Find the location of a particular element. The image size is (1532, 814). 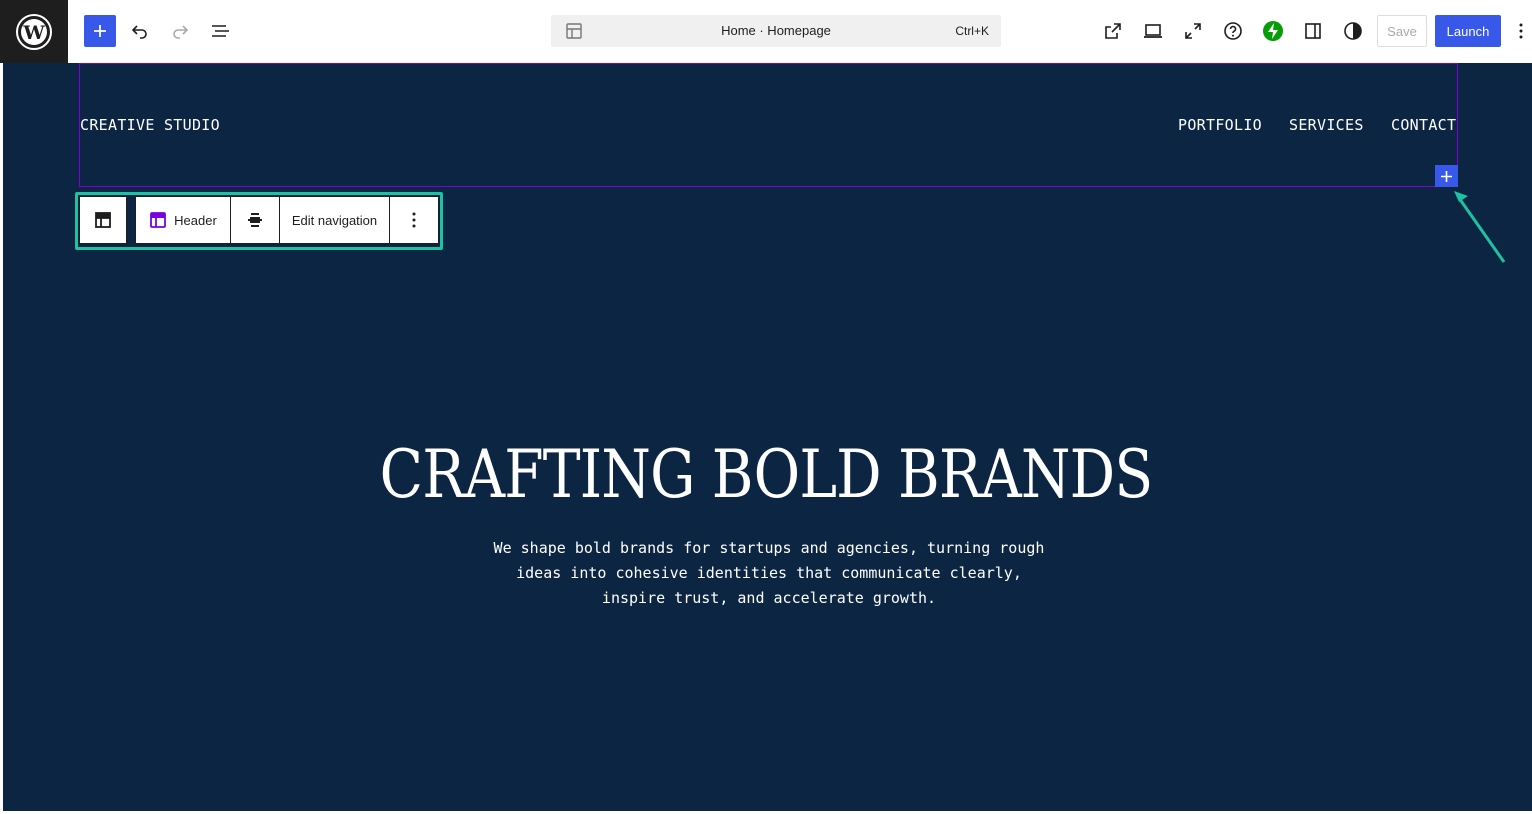

styles-button is located at coordinates (1353, 31).